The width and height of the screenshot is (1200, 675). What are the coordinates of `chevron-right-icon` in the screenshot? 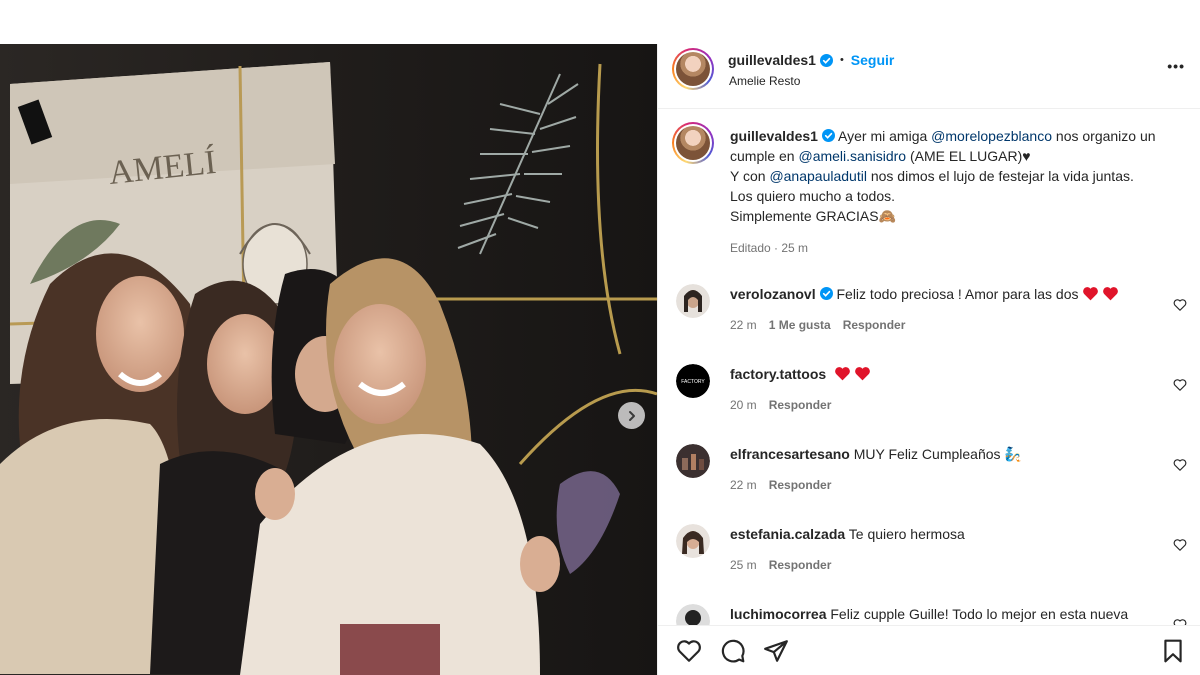 It's located at (631, 415).